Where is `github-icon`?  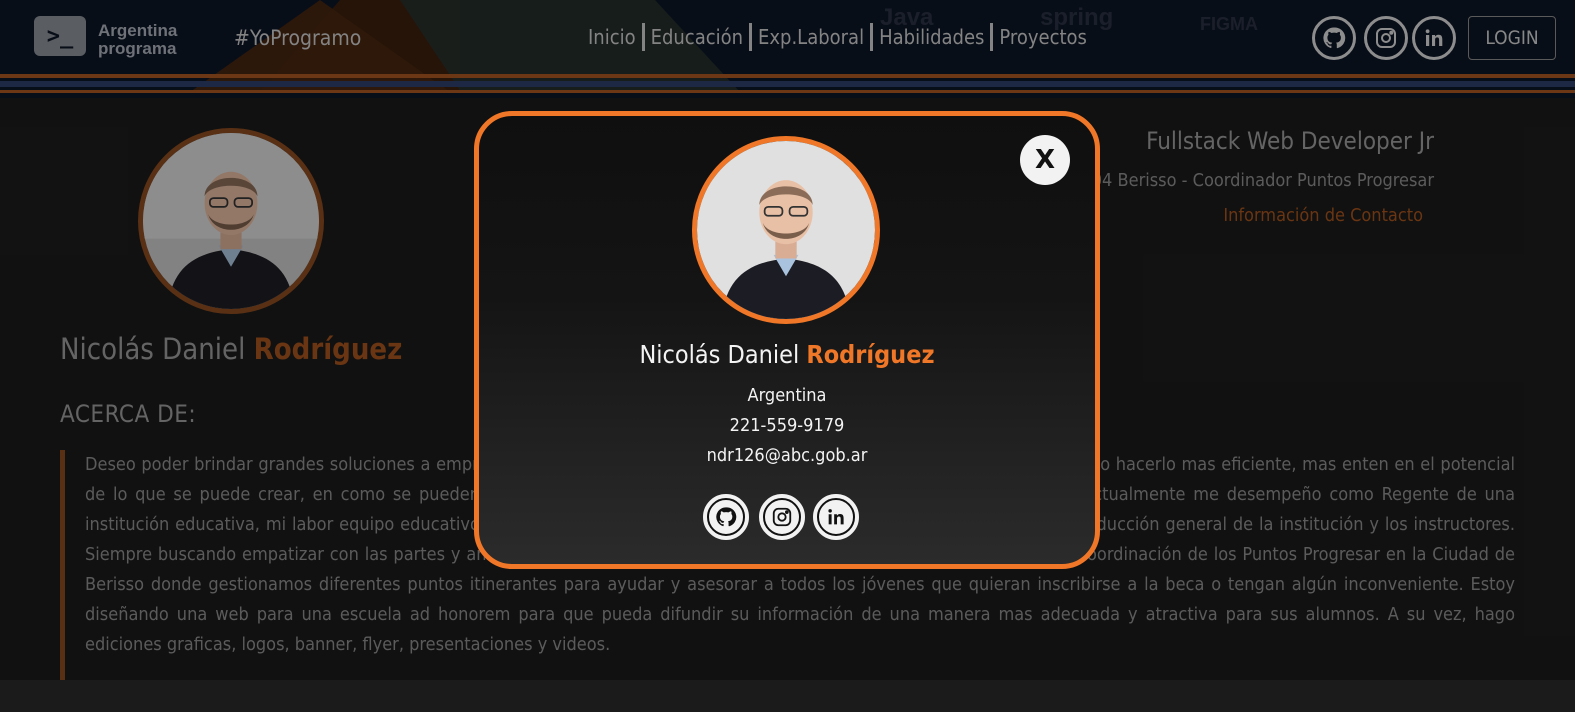
github-icon is located at coordinates (726, 517).